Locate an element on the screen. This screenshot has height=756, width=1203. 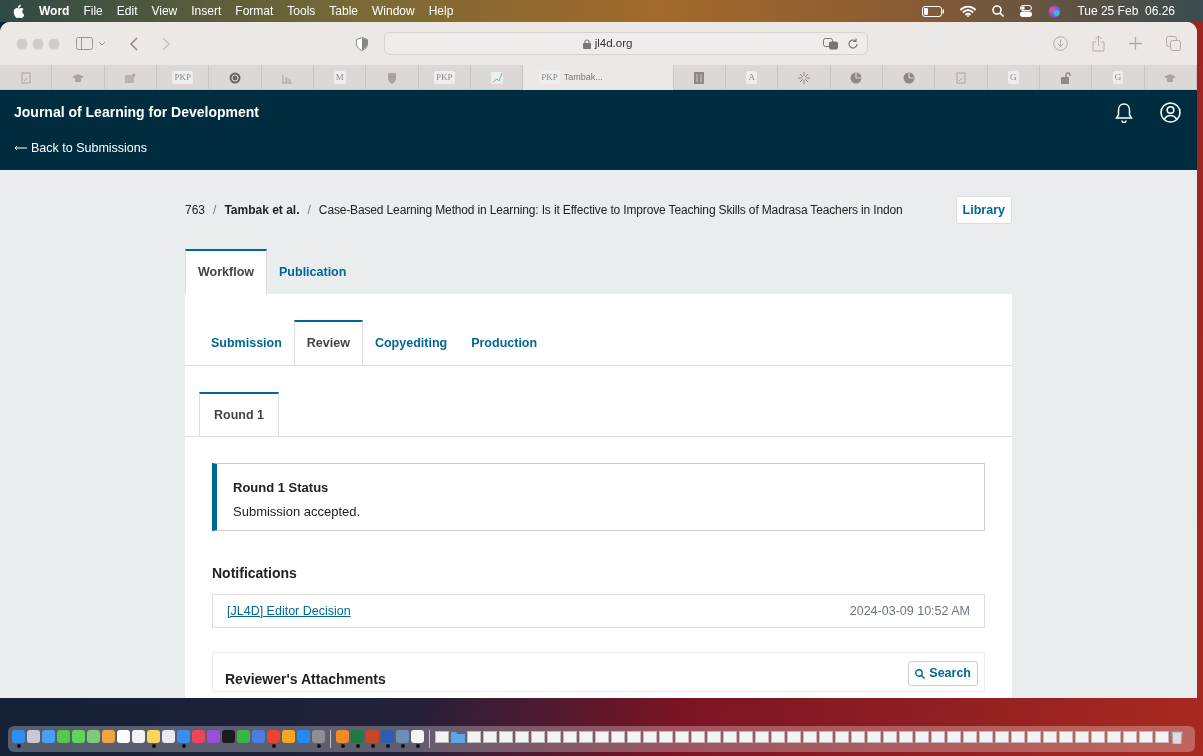
menu-item: Format is located at coordinates (254, 11).